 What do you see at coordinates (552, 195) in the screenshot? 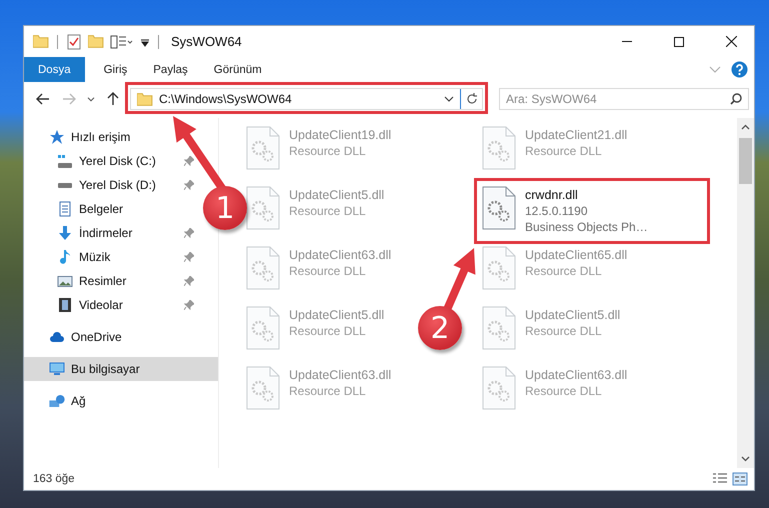
I see `file-name: crwdnr.dll` at bounding box center [552, 195].